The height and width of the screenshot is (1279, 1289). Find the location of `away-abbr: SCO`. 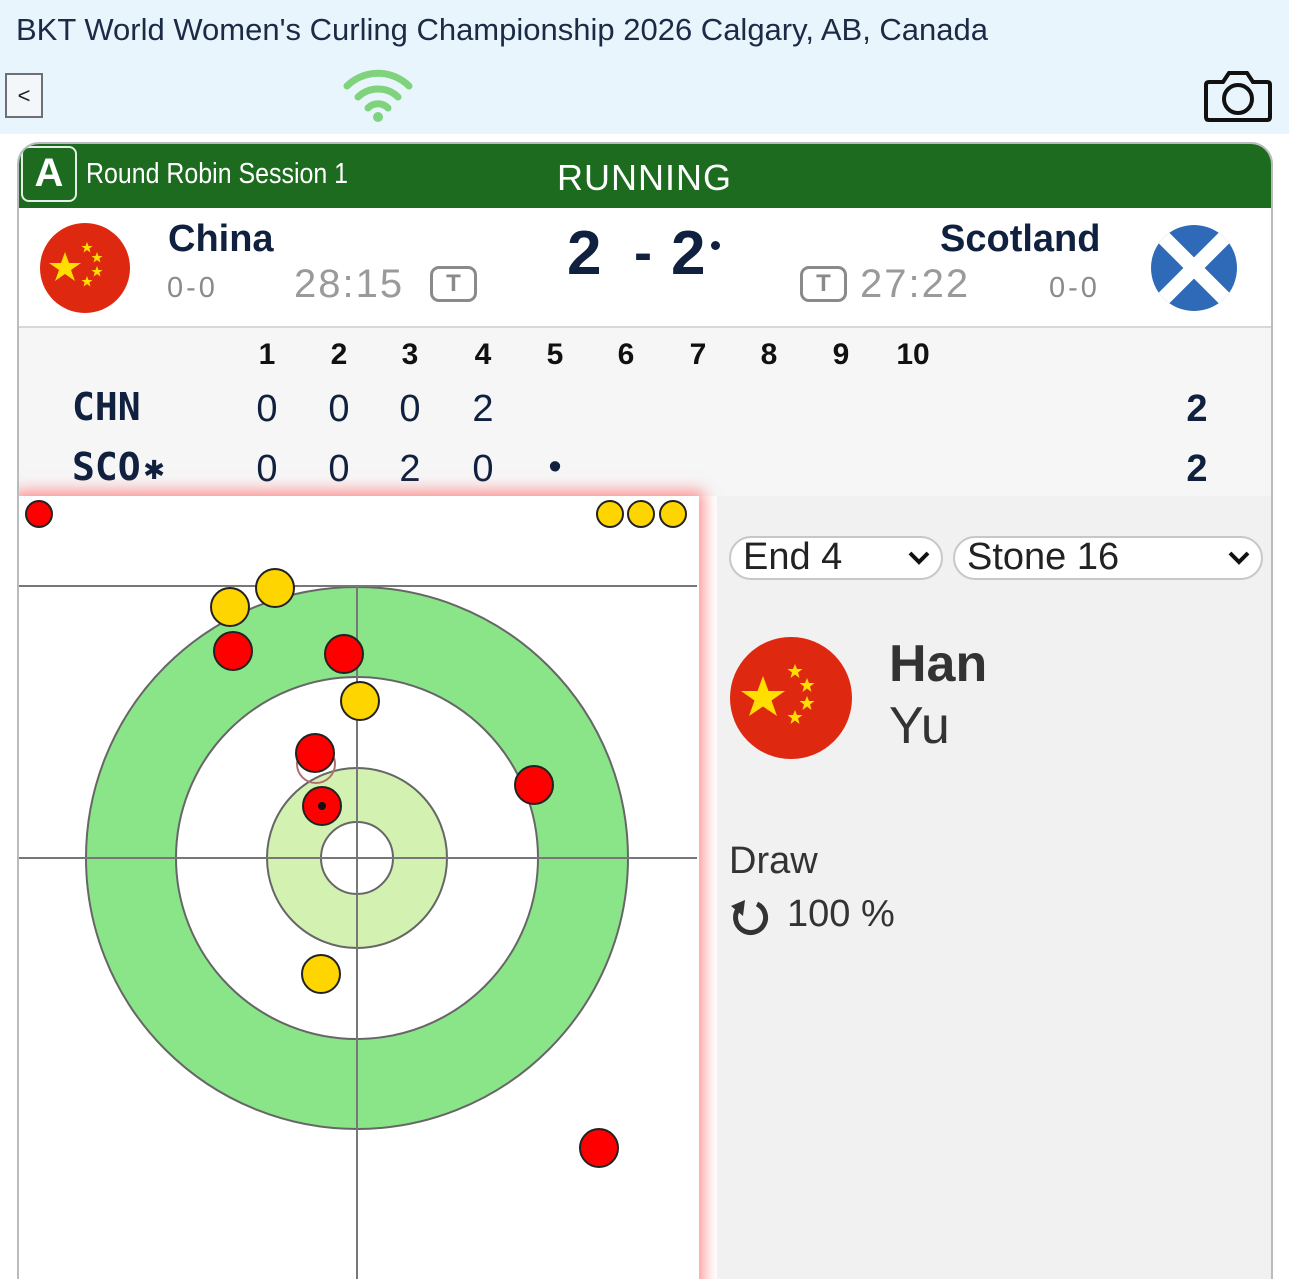

away-abbr: SCO is located at coordinates (106, 467).